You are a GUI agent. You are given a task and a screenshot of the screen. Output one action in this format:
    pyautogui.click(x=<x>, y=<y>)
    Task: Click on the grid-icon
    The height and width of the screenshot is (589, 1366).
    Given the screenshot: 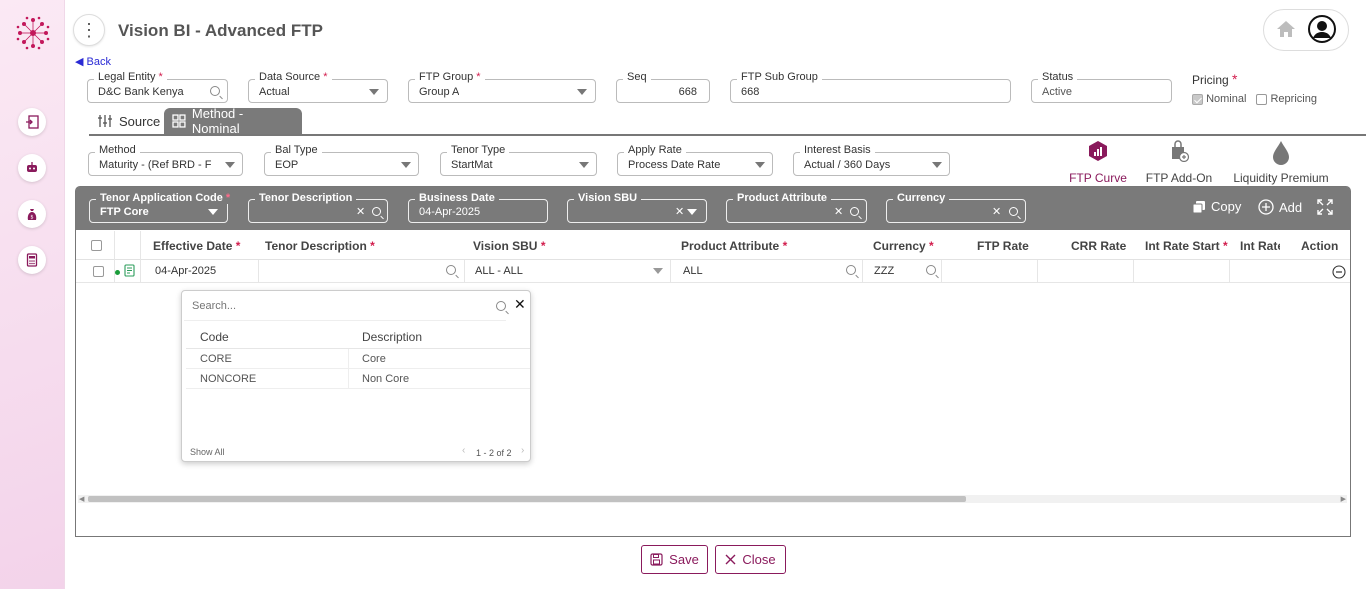 What is the action you would take?
    pyautogui.click(x=179, y=121)
    